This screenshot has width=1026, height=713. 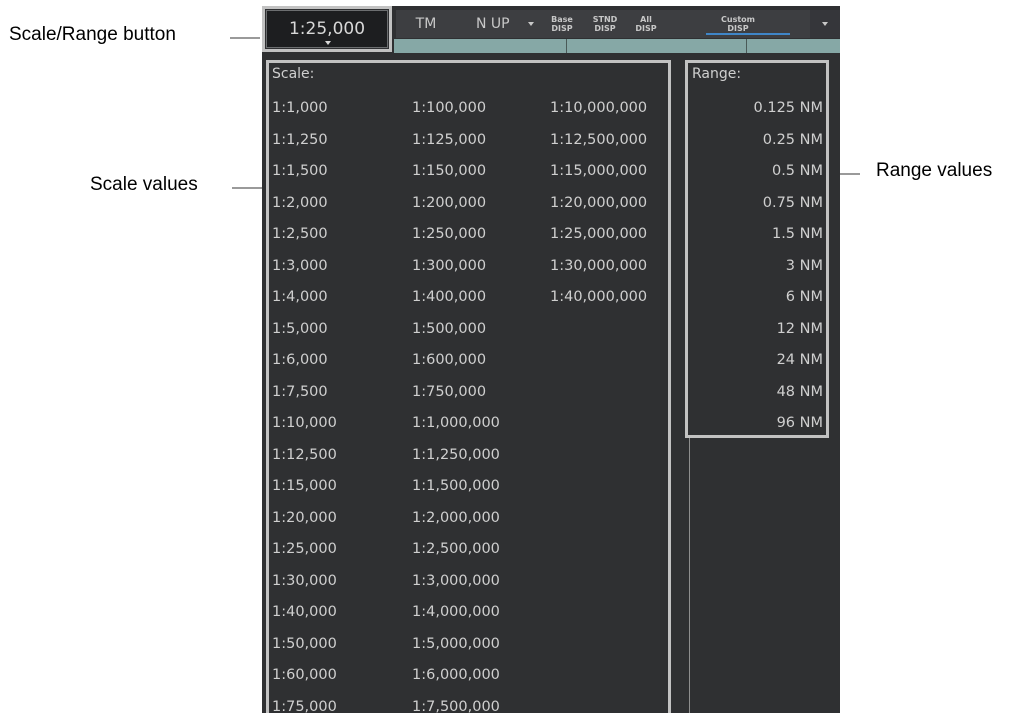 What do you see at coordinates (768, 360) in the screenshot?
I see `range-option: 24 NM` at bounding box center [768, 360].